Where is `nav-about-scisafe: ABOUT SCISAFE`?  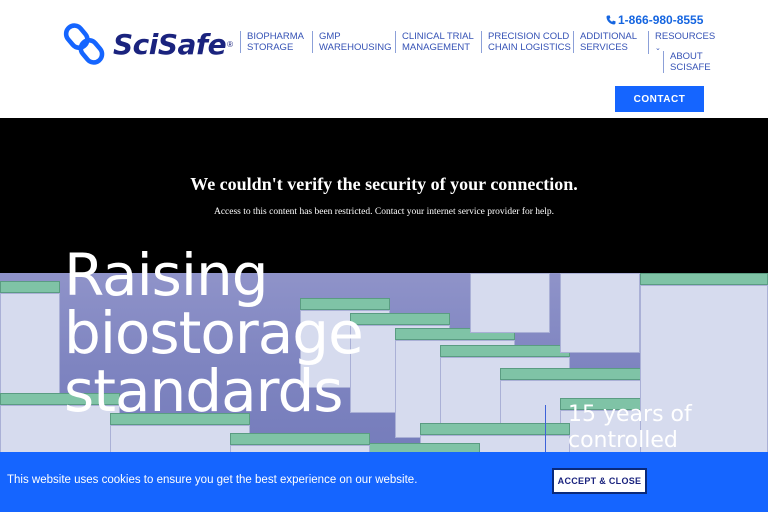
nav-about-scisafe: ABOUT SCISAFE is located at coordinates (687, 62).